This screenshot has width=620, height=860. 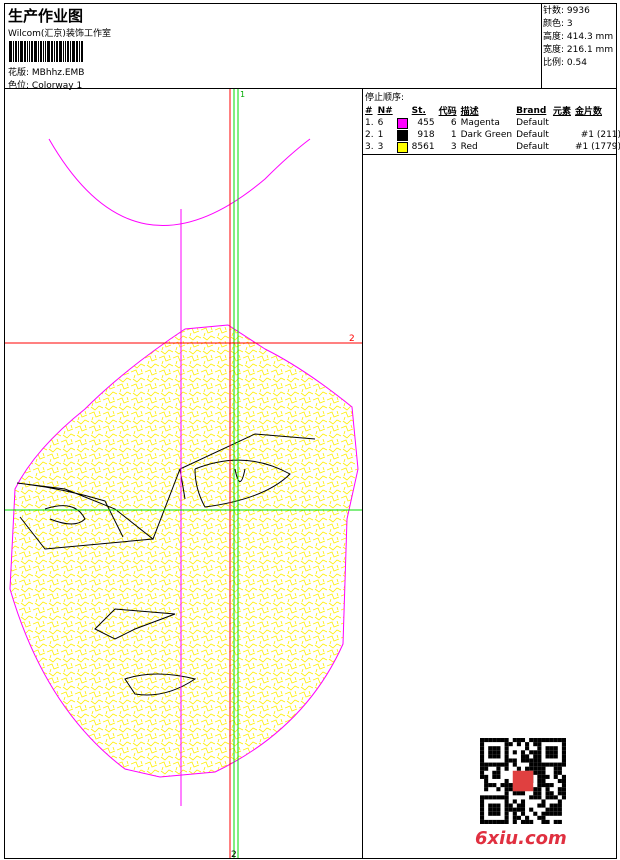 What do you see at coordinates (578, 37) in the screenshot?
I see `info-height: 高度: 414.3 mm` at bounding box center [578, 37].